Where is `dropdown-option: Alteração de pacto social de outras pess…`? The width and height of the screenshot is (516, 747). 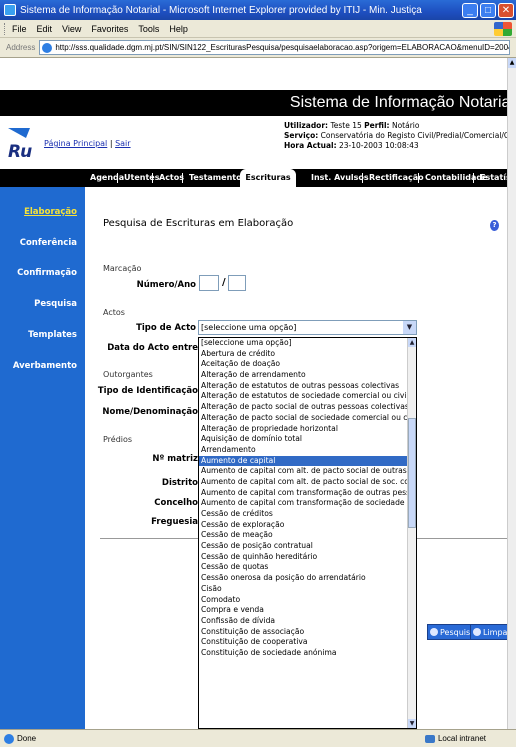
dropdown-option: Alteração de pacto social de outras pess… is located at coordinates (303, 407).